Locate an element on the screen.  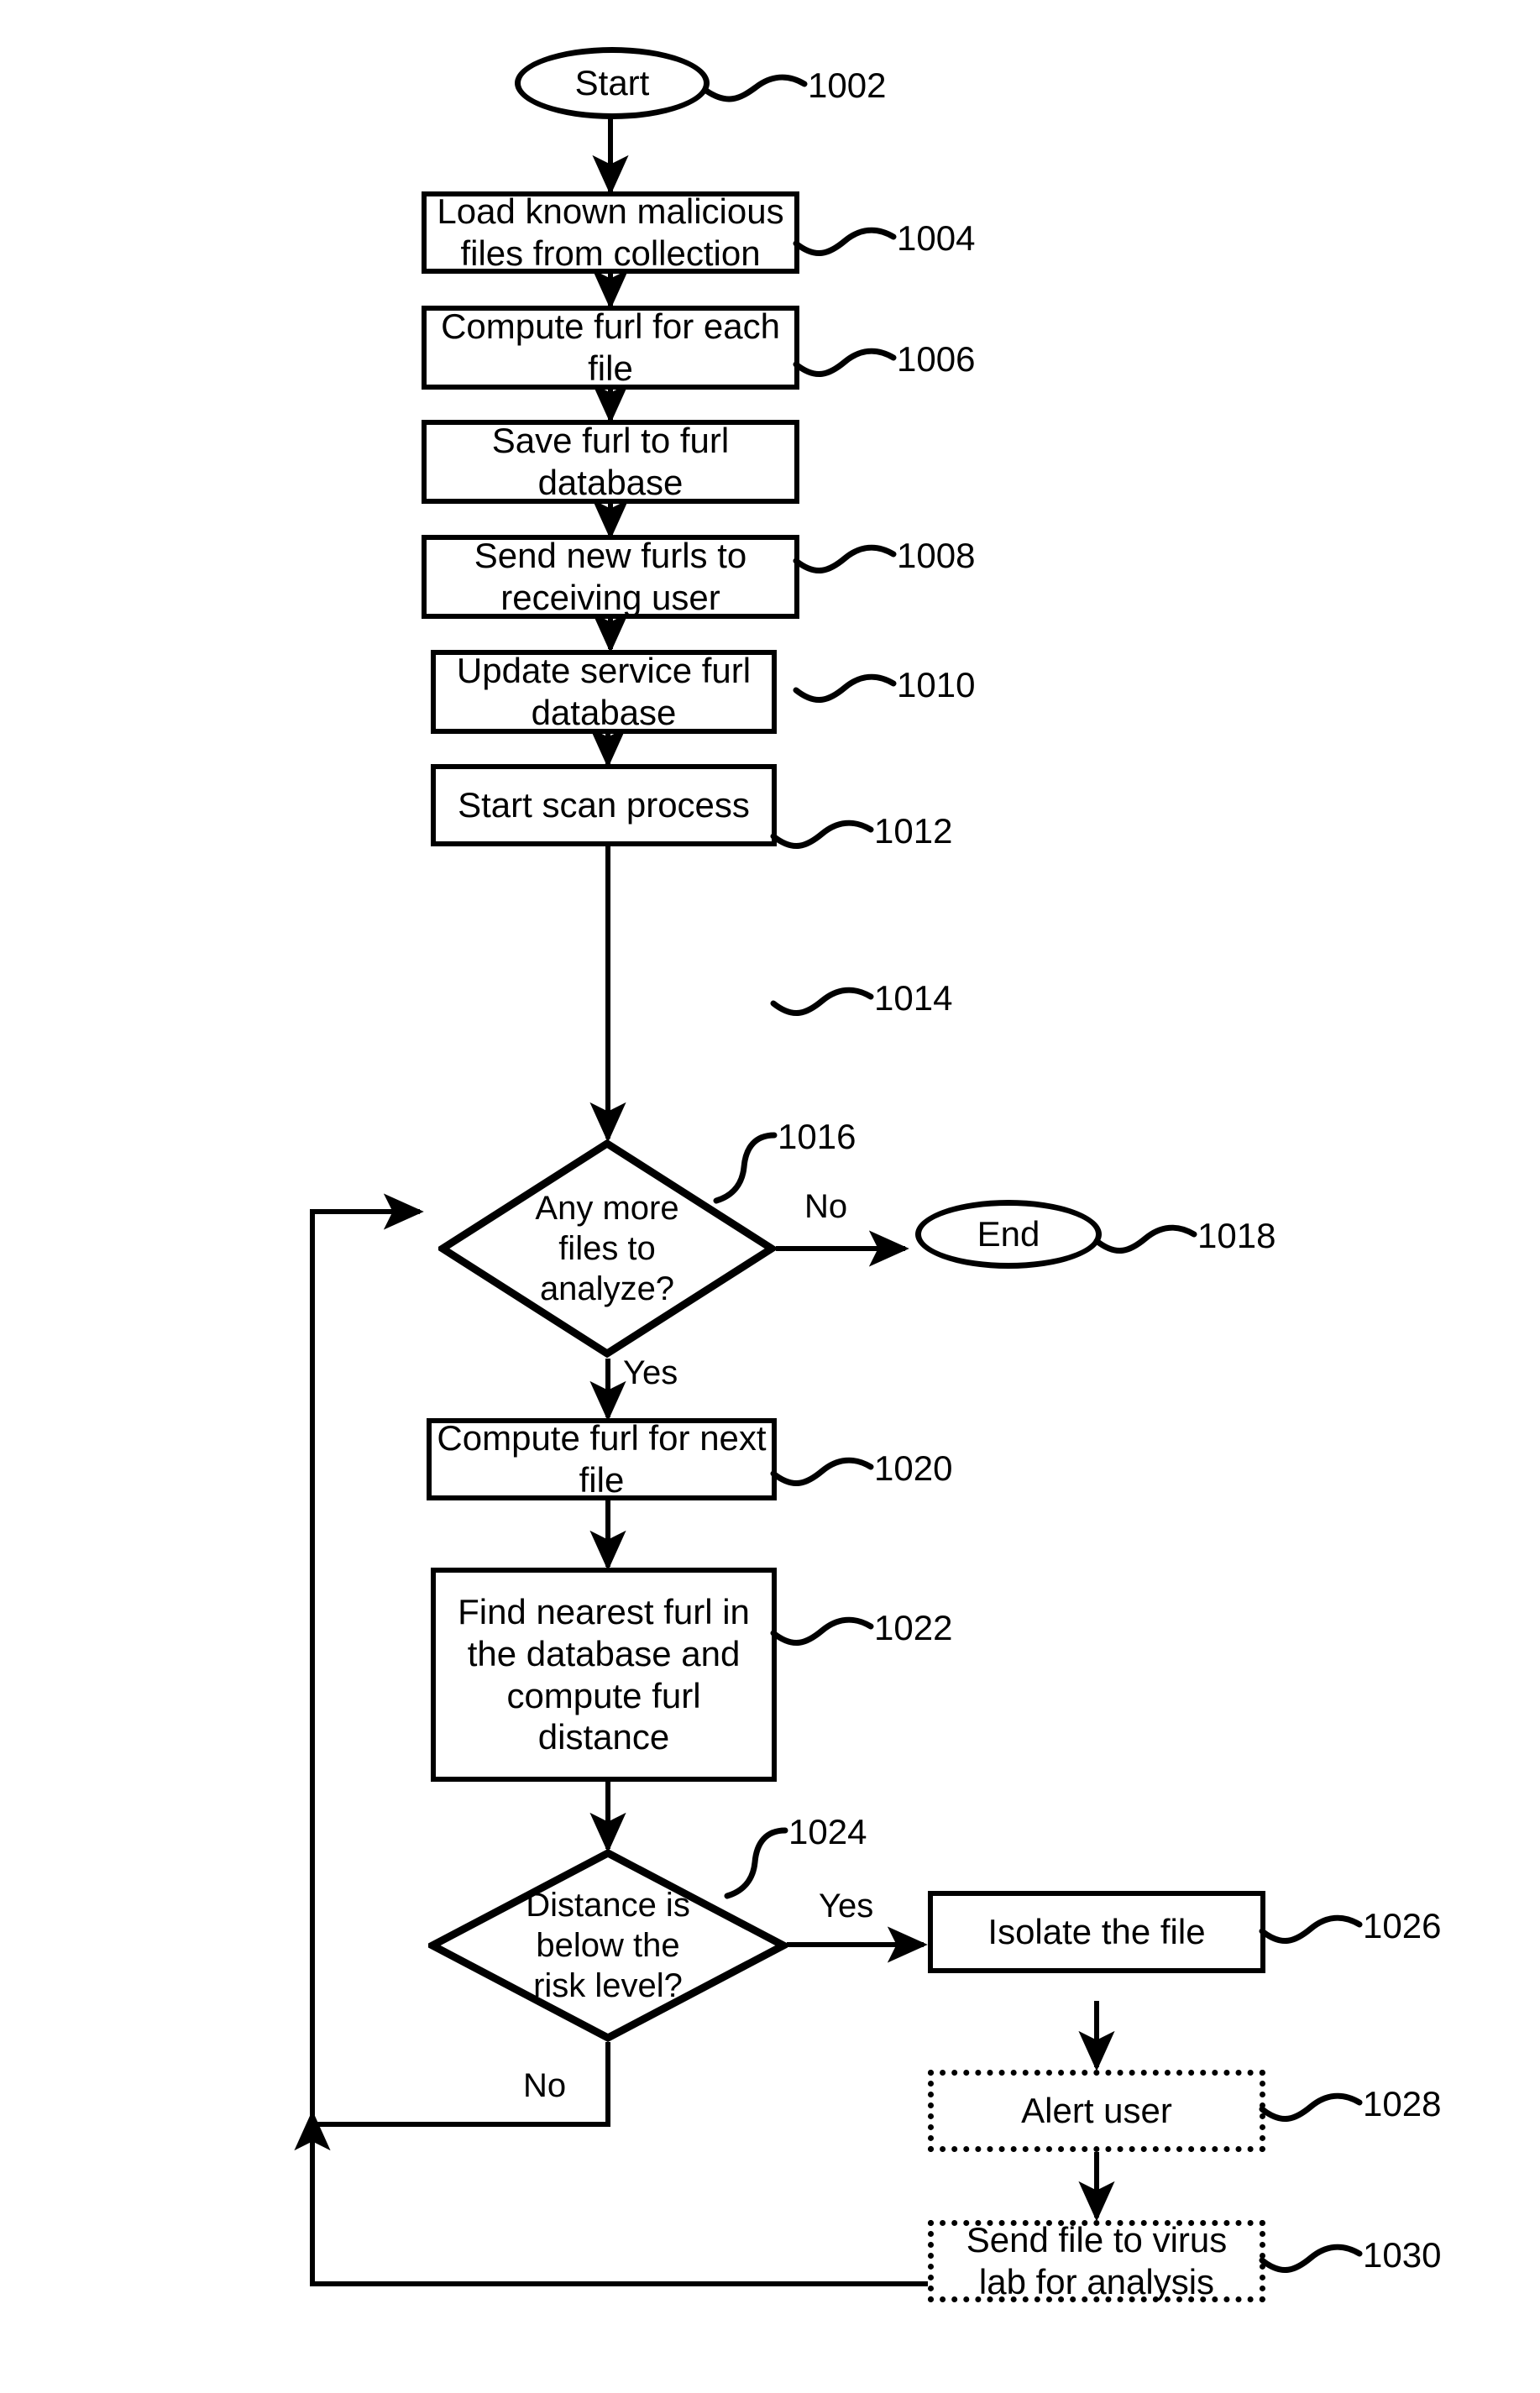
send-virus-lab-label: Send file to virus lab for analysis is located at coordinates (1097, 2260).